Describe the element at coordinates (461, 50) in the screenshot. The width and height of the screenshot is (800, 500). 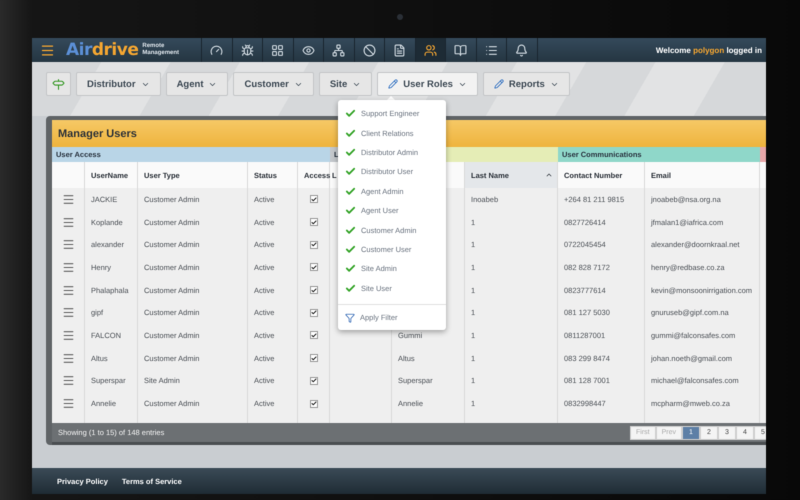
I see `book-icon` at that location.